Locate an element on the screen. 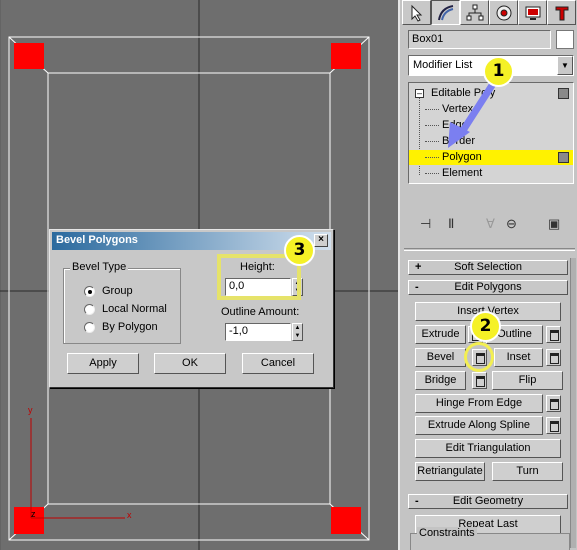  cancel-button: Cancel is located at coordinates (278, 363).